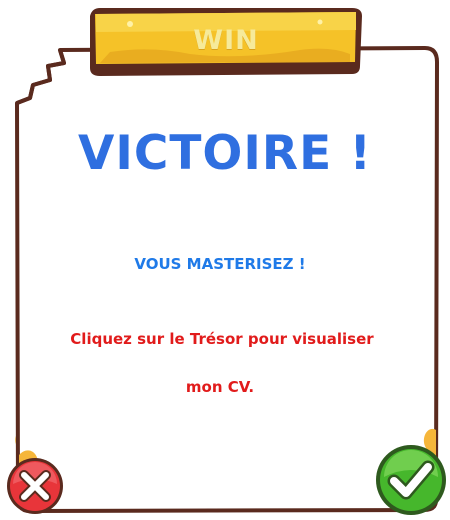 The height and width of the screenshot is (520, 450). What do you see at coordinates (222, 339) in the screenshot?
I see `dialog-message-line-1: Cliquez sur le Trésor pour visualiser` at bounding box center [222, 339].